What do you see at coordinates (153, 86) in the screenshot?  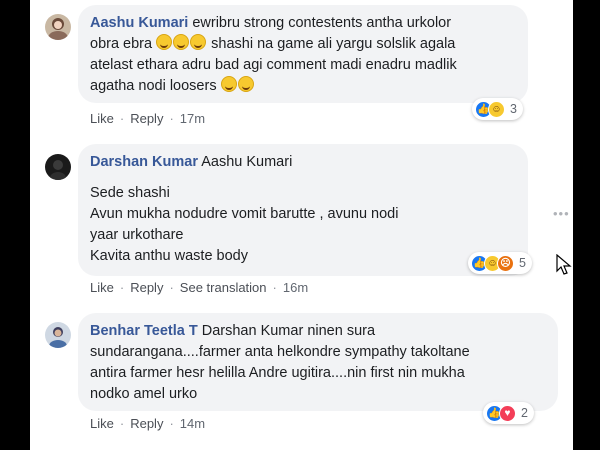 I see `comment-text: agatha nodi loosers` at bounding box center [153, 86].